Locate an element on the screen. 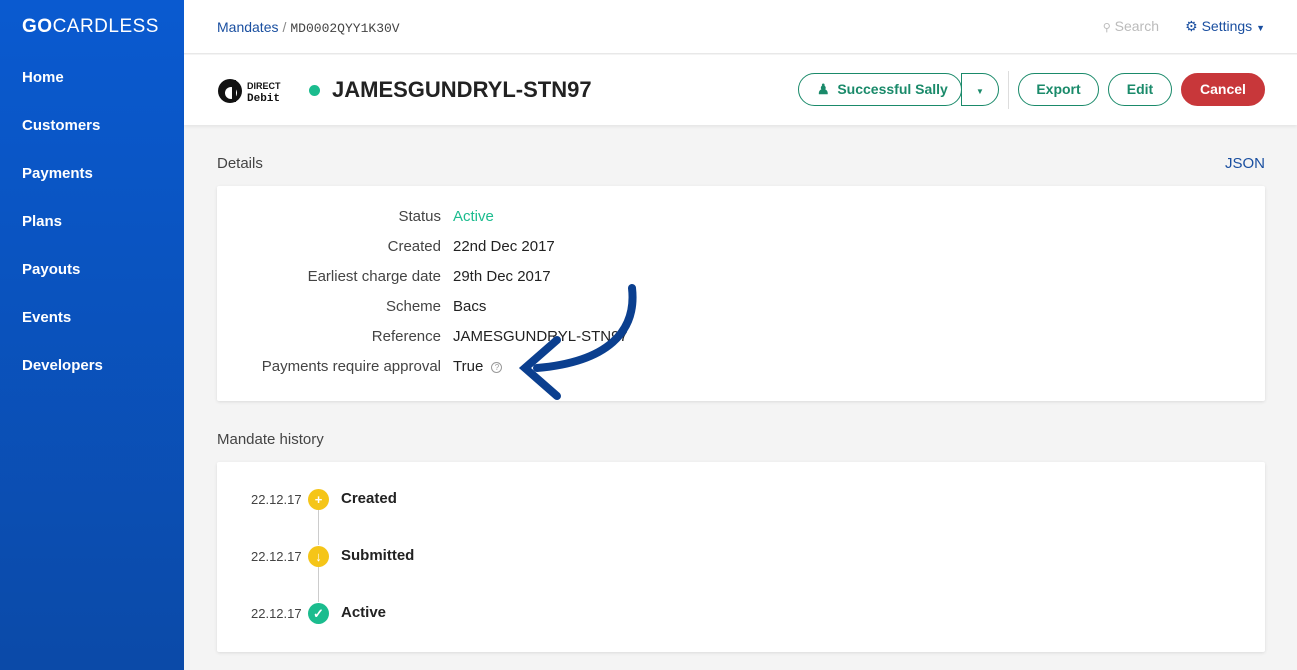 The height and width of the screenshot is (670, 1297). detail-value: Bacs is located at coordinates (470, 306).